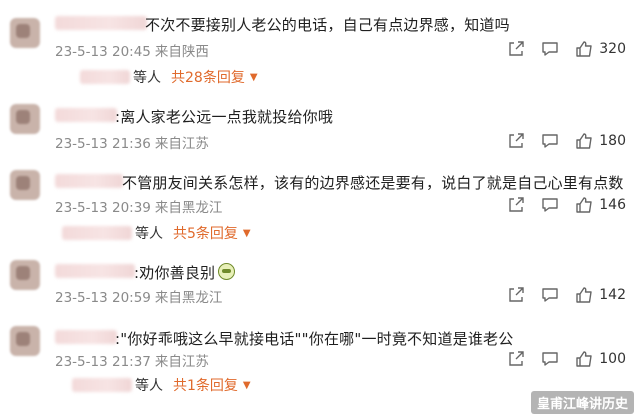 The height and width of the screenshot is (416, 640). I want to click on view-replies-link: 共1条回复, so click(205, 385).